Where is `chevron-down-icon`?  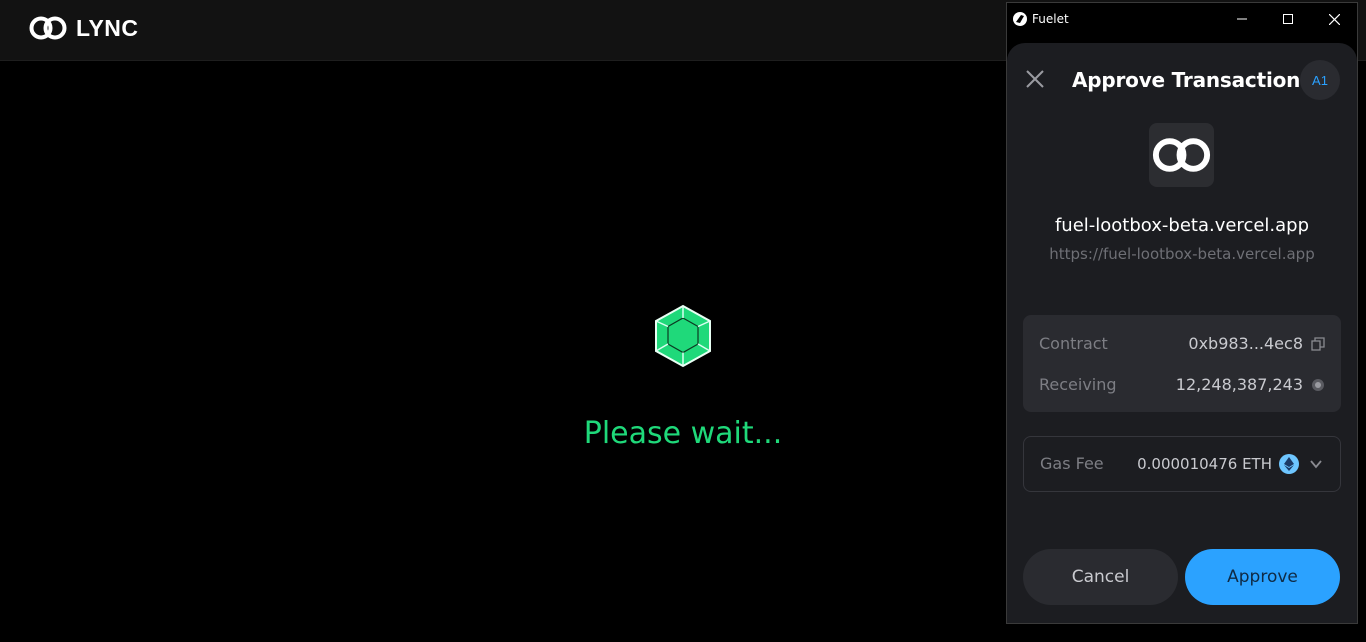
chevron-down-icon is located at coordinates (1316, 464).